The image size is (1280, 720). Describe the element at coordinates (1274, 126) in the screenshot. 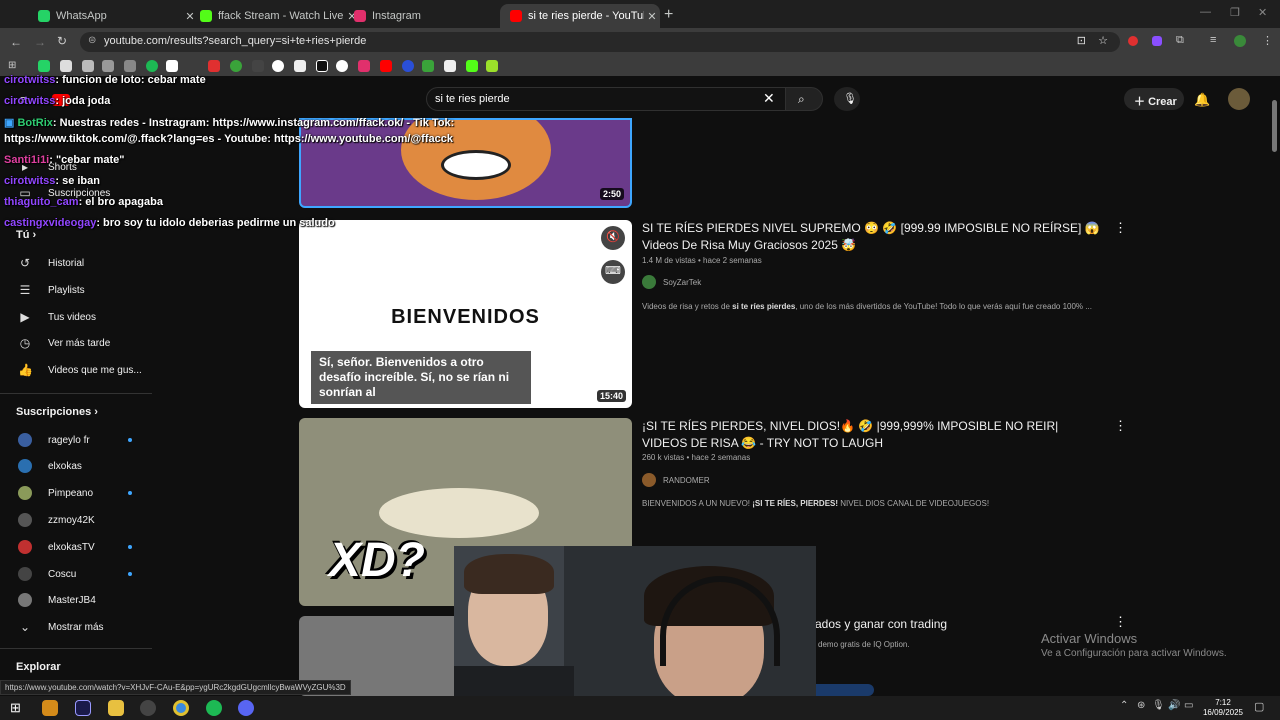

I see `scrollbar-thumb` at that location.